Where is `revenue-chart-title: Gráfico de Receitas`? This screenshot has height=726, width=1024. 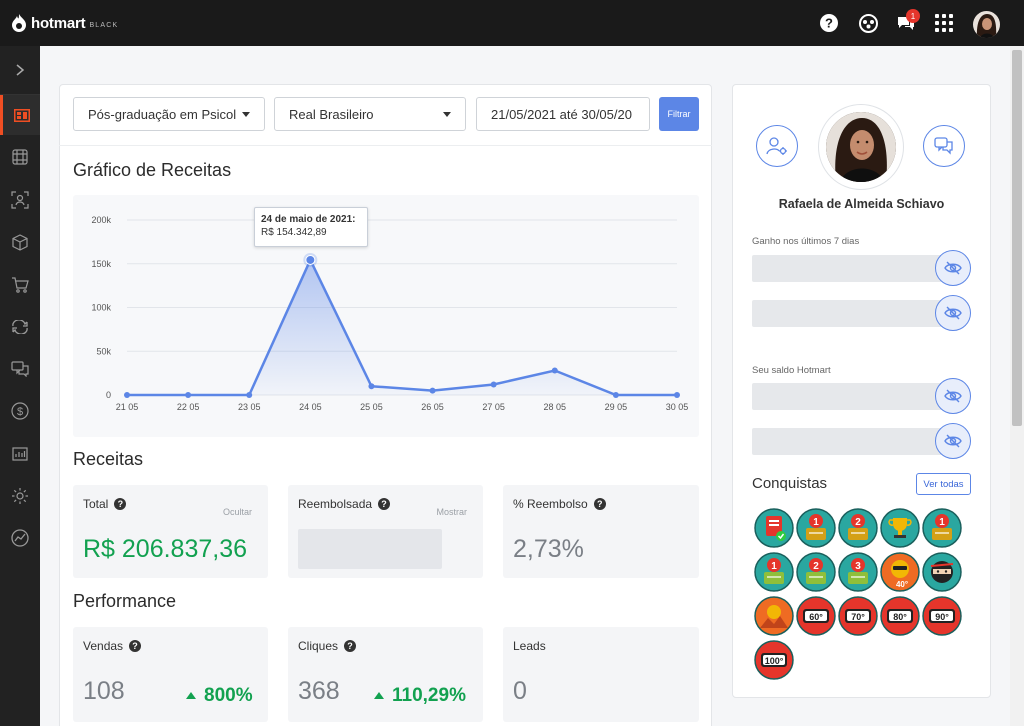
revenue-chart-title: Gráfico de Receitas is located at coordinates (152, 170).